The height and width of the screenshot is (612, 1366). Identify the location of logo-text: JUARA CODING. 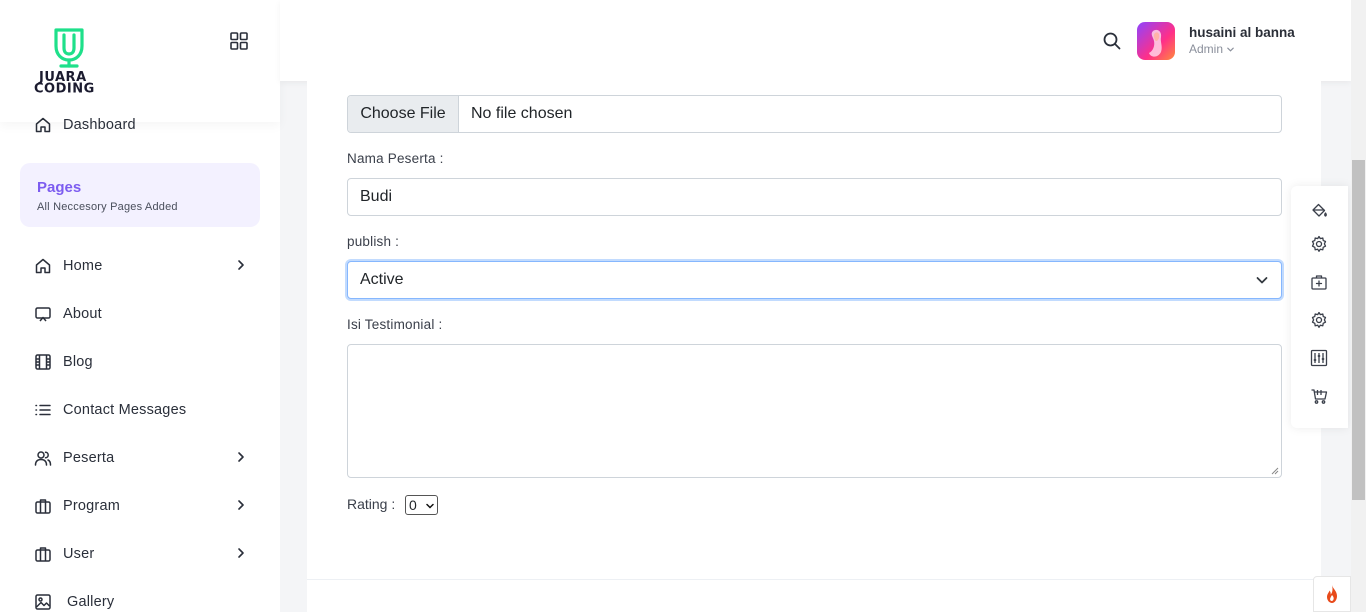
(64, 83).